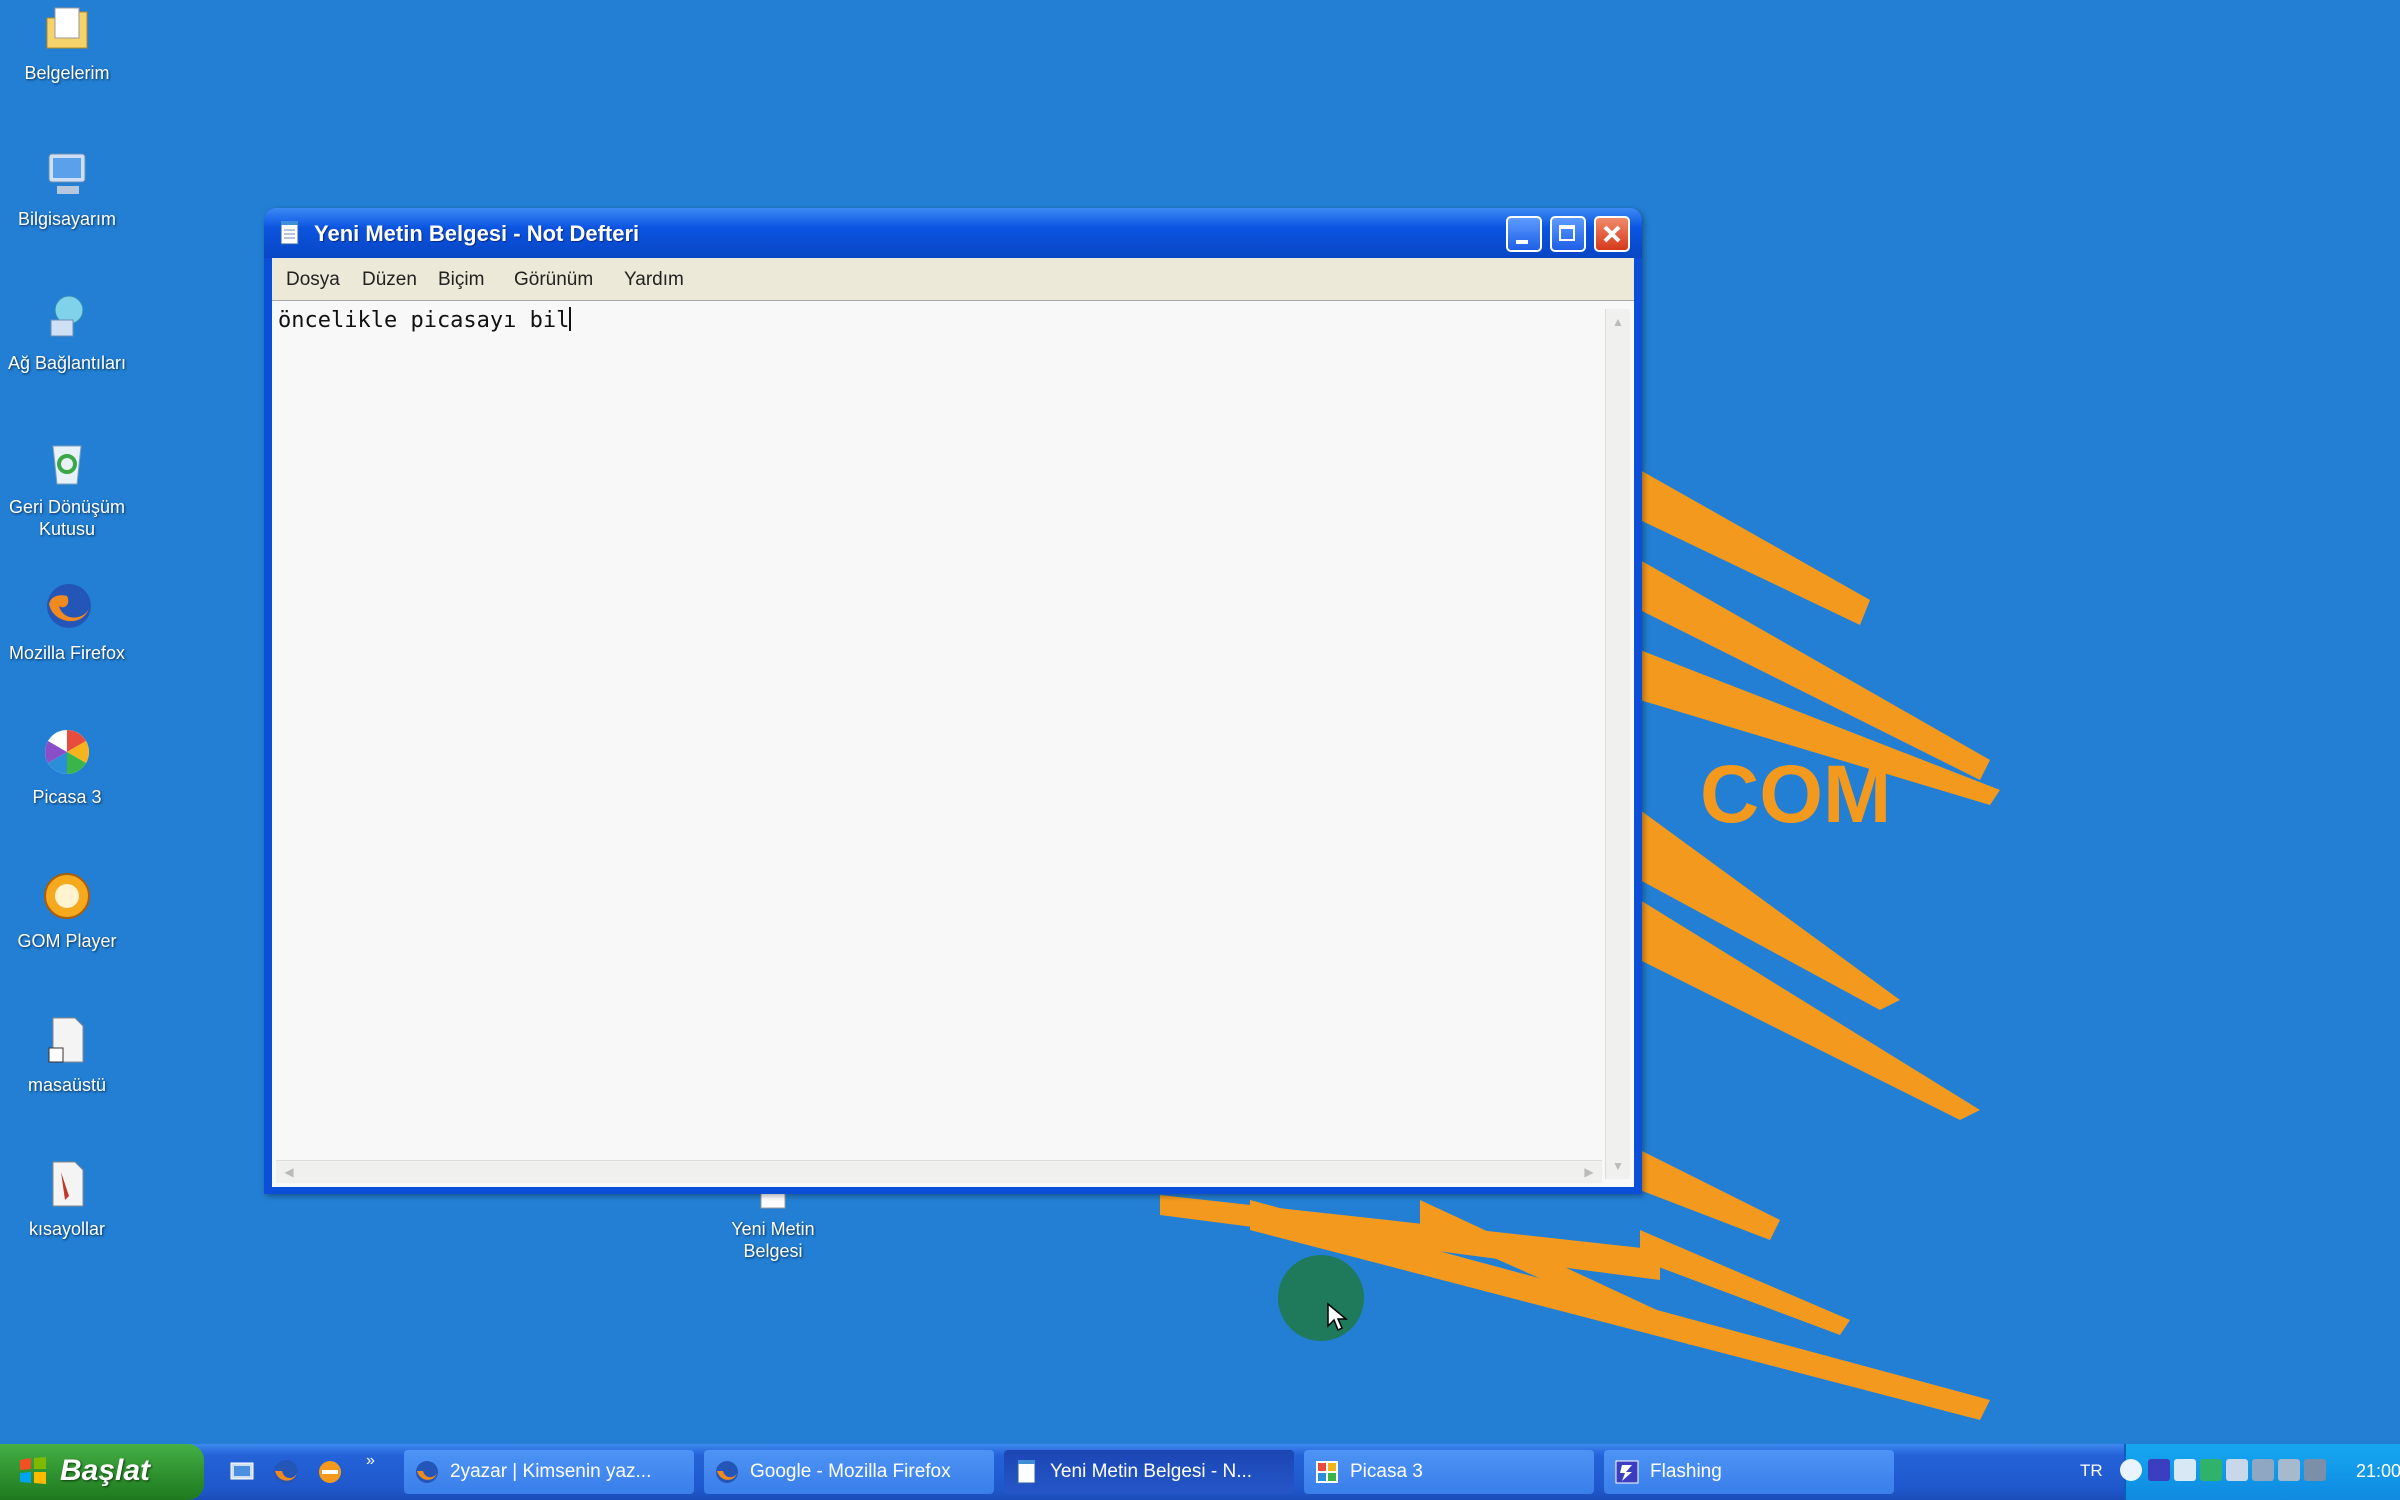 This screenshot has height=1500, width=2400. I want to click on show-desktop-icon, so click(242, 1472).